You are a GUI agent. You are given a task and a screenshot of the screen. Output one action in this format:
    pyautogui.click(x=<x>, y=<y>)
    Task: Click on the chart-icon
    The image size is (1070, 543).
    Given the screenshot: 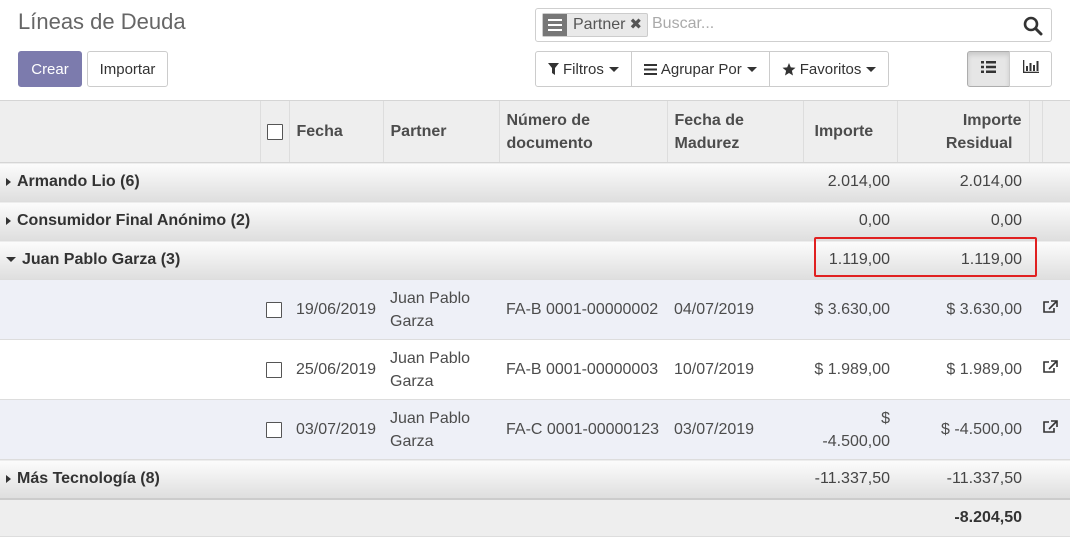 What is the action you would take?
    pyautogui.click(x=1030, y=69)
    